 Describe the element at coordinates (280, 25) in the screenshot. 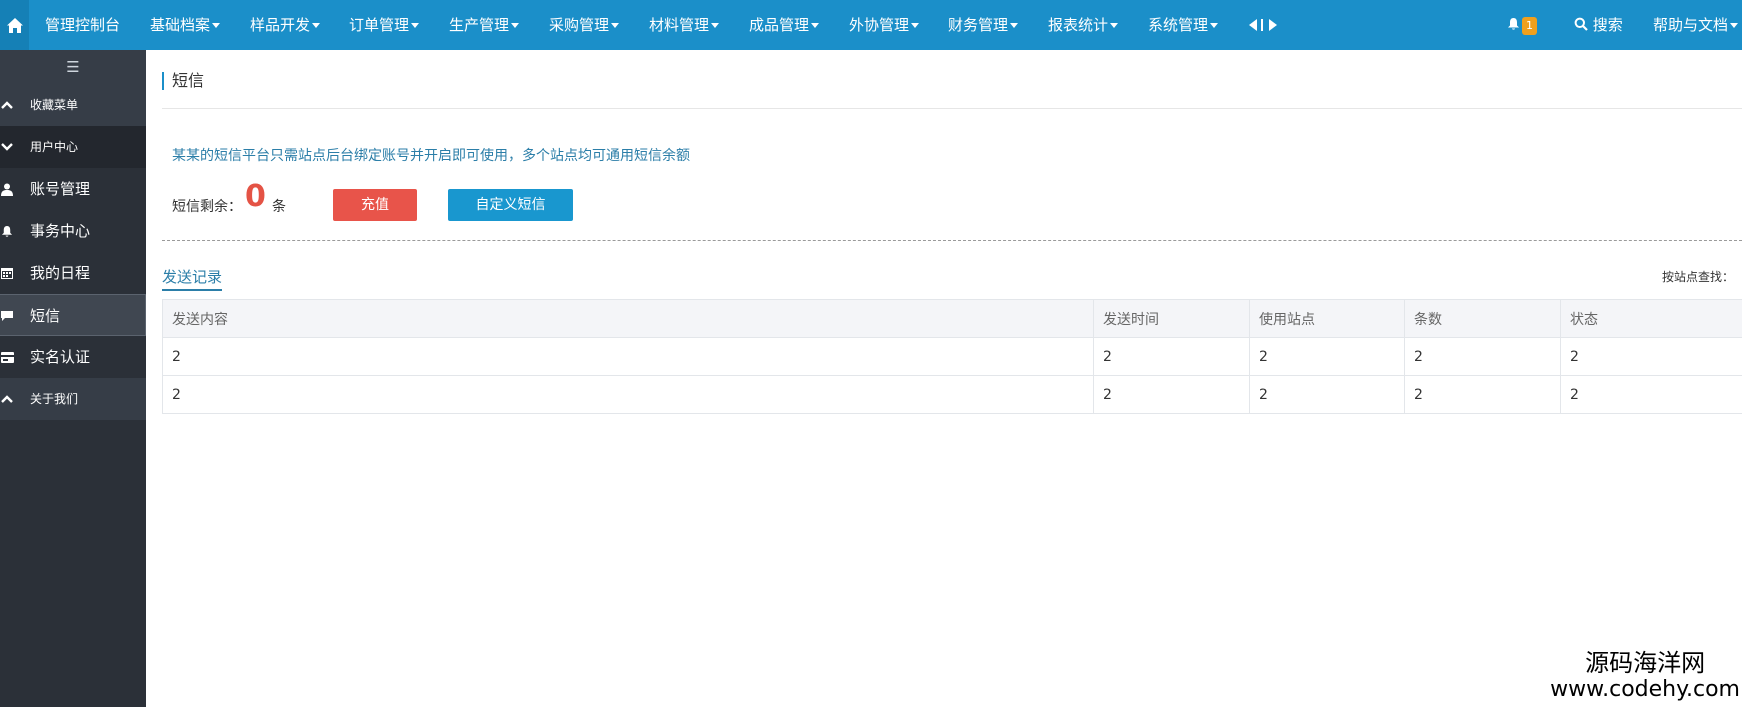

I see `nav-menu-label: 样品开发` at that location.